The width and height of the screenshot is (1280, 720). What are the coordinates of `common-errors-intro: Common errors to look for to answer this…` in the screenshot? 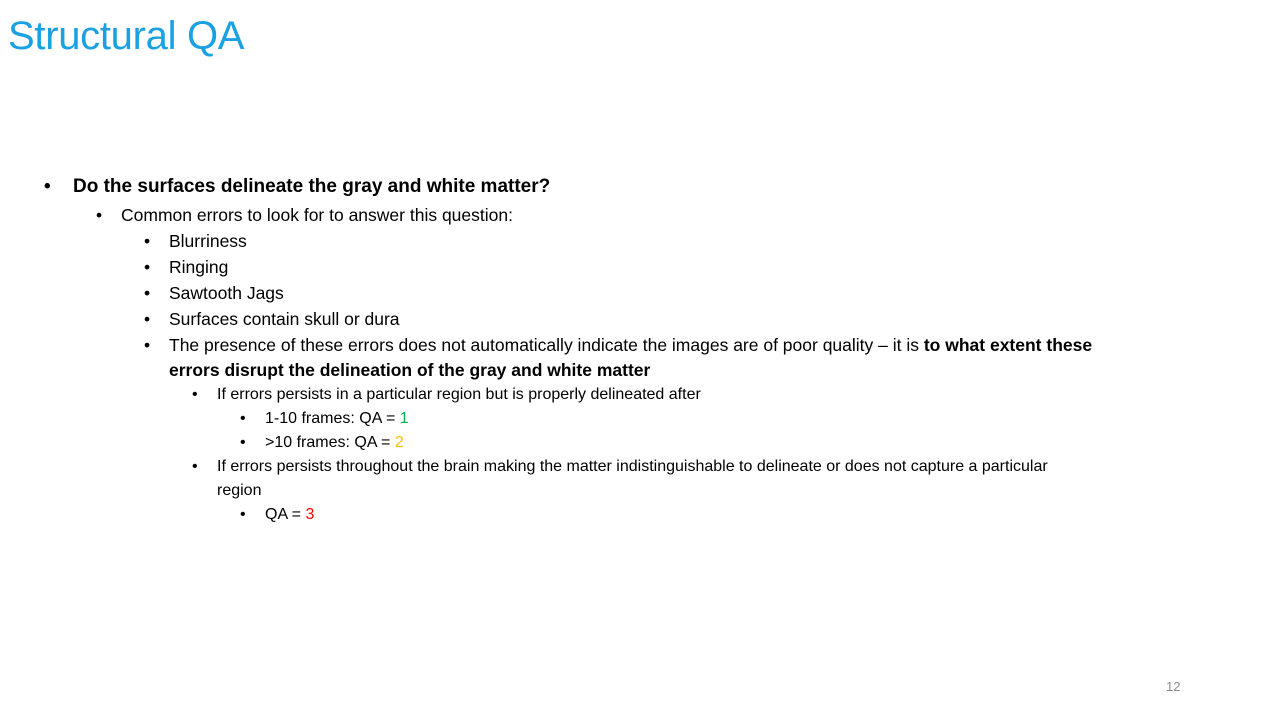 It's located at (317, 215).